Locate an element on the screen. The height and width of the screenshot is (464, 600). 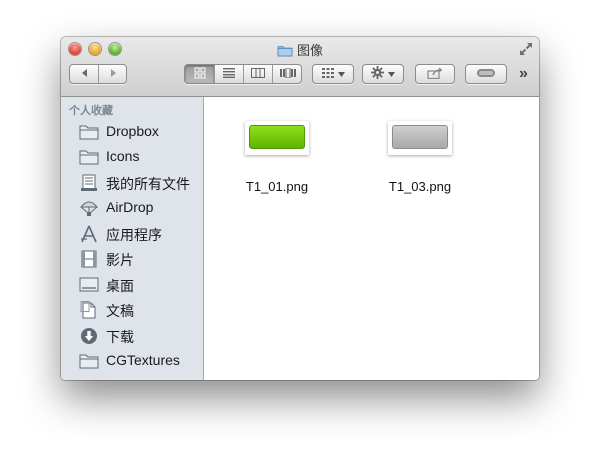
fullscreen-icon is located at coordinates (526, 49).